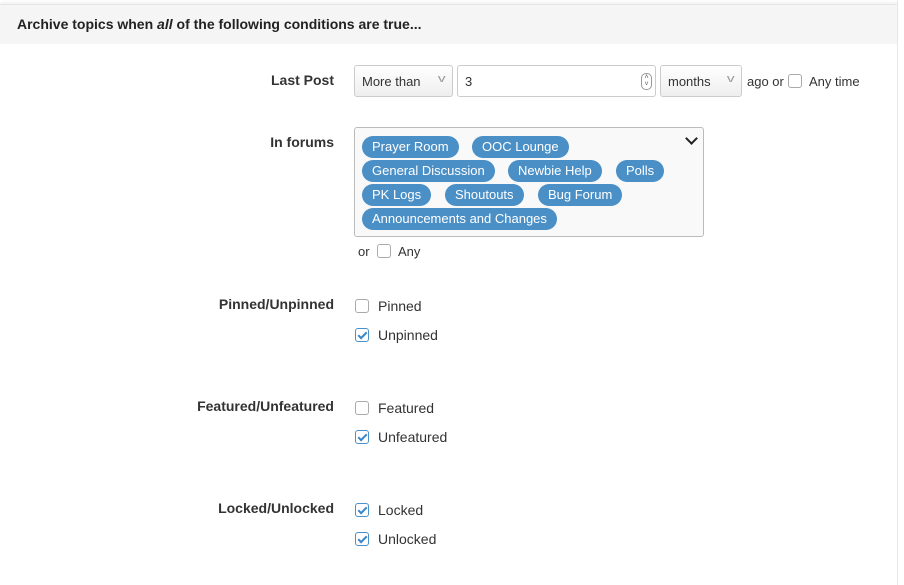 This screenshot has height=585, width=904. What do you see at coordinates (364, 251) in the screenshot?
I see `or-text: or` at bounding box center [364, 251].